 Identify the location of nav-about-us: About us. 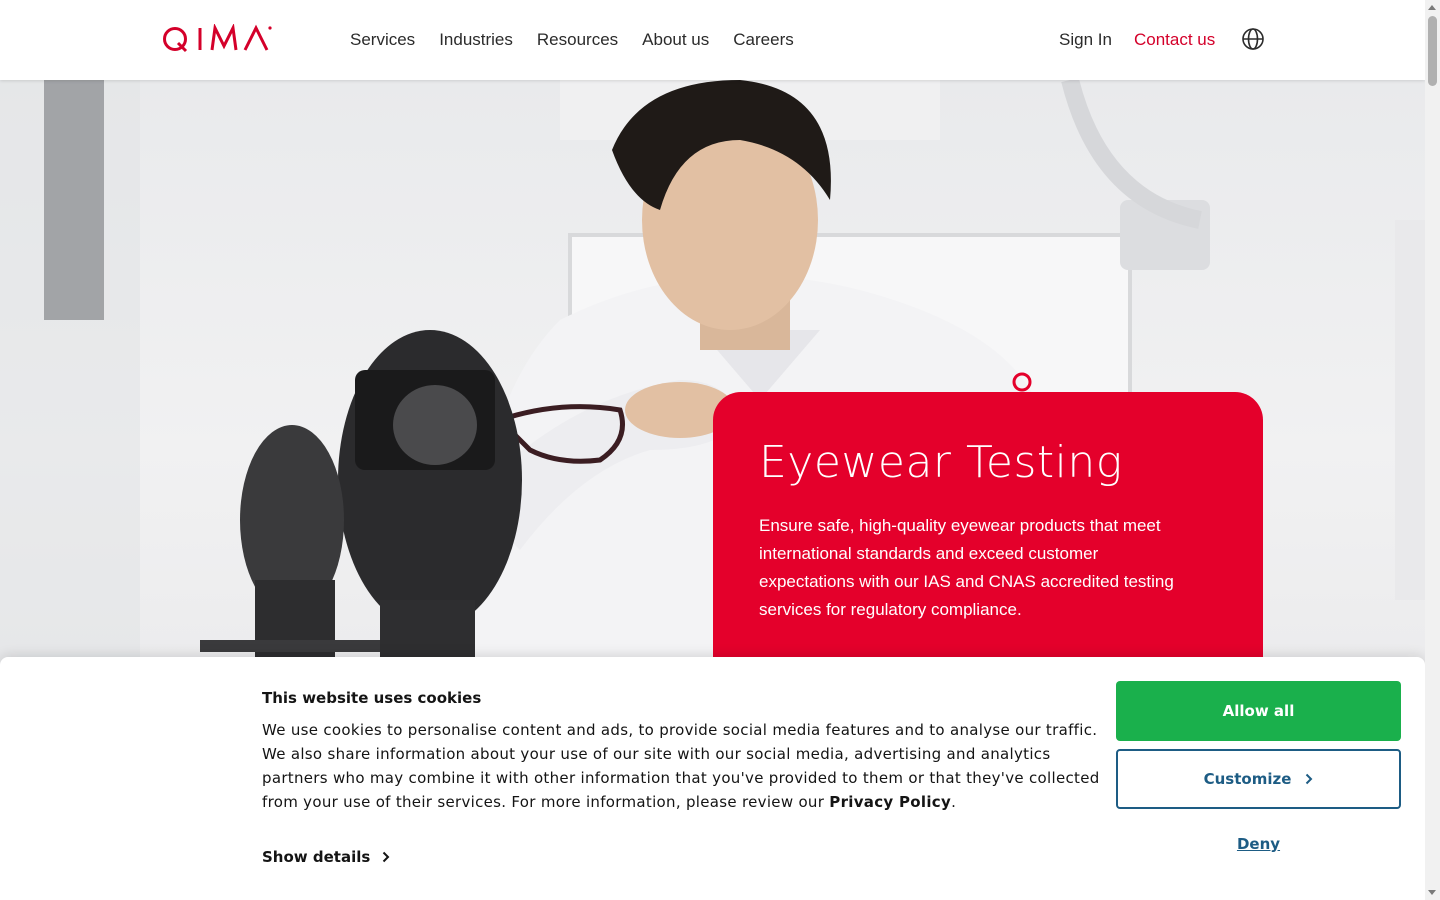
(675, 40).